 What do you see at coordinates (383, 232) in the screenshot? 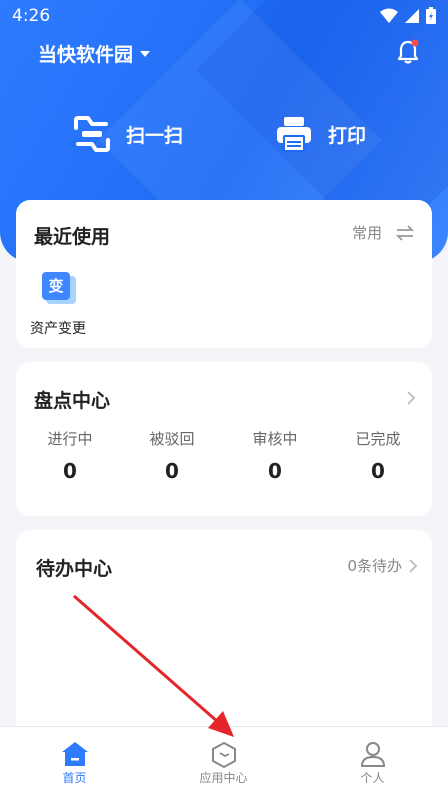
I see `common-toggle: 常用` at bounding box center [383, 232].